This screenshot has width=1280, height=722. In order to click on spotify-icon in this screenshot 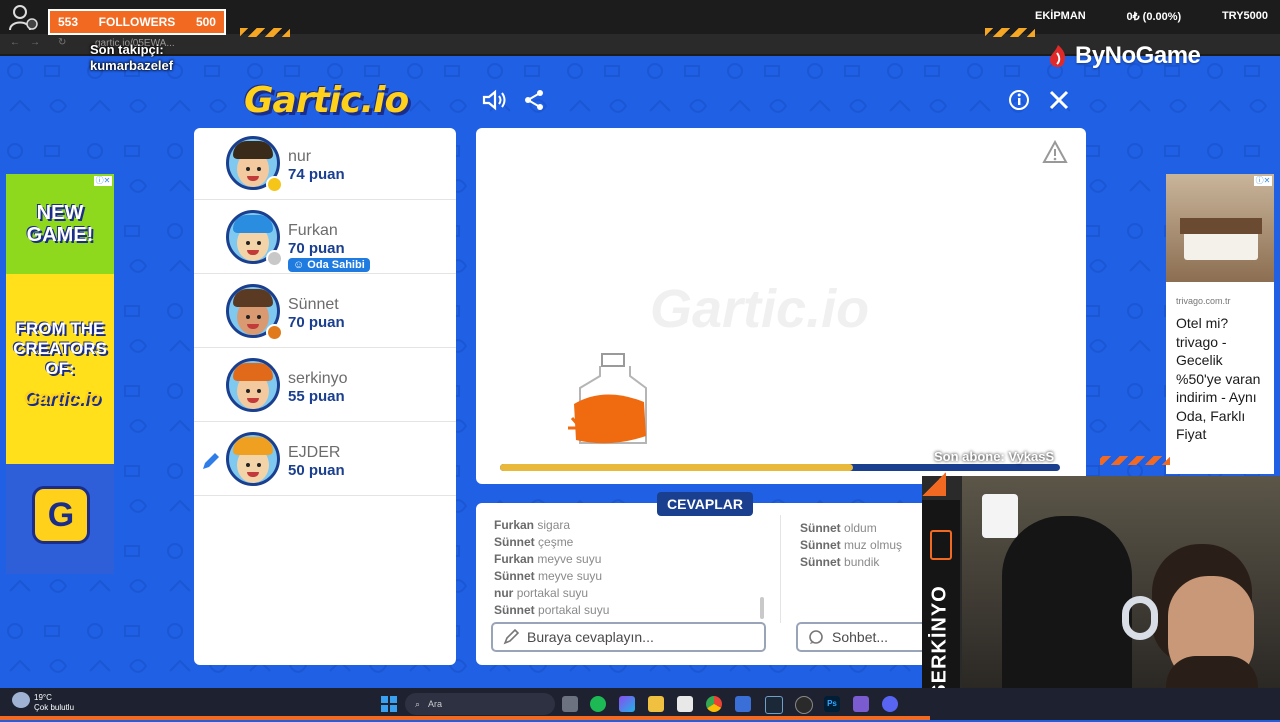, I will do `click(598, 704)`.